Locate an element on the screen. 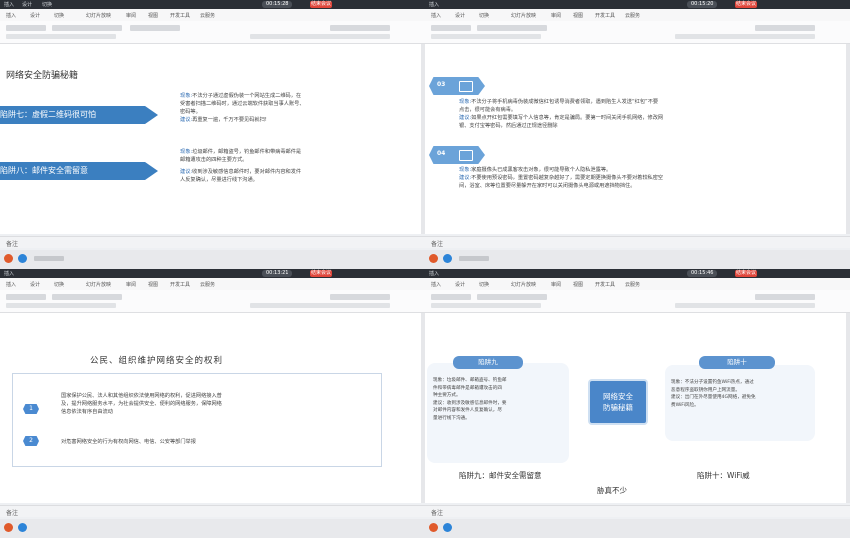 This screenshot has width=850, height=538. text-line: 如果点开红包需要填写个人信息等，肯定是骗局。要第一时间关闭手机网络，修改网 is located at coordinates (567, 118).